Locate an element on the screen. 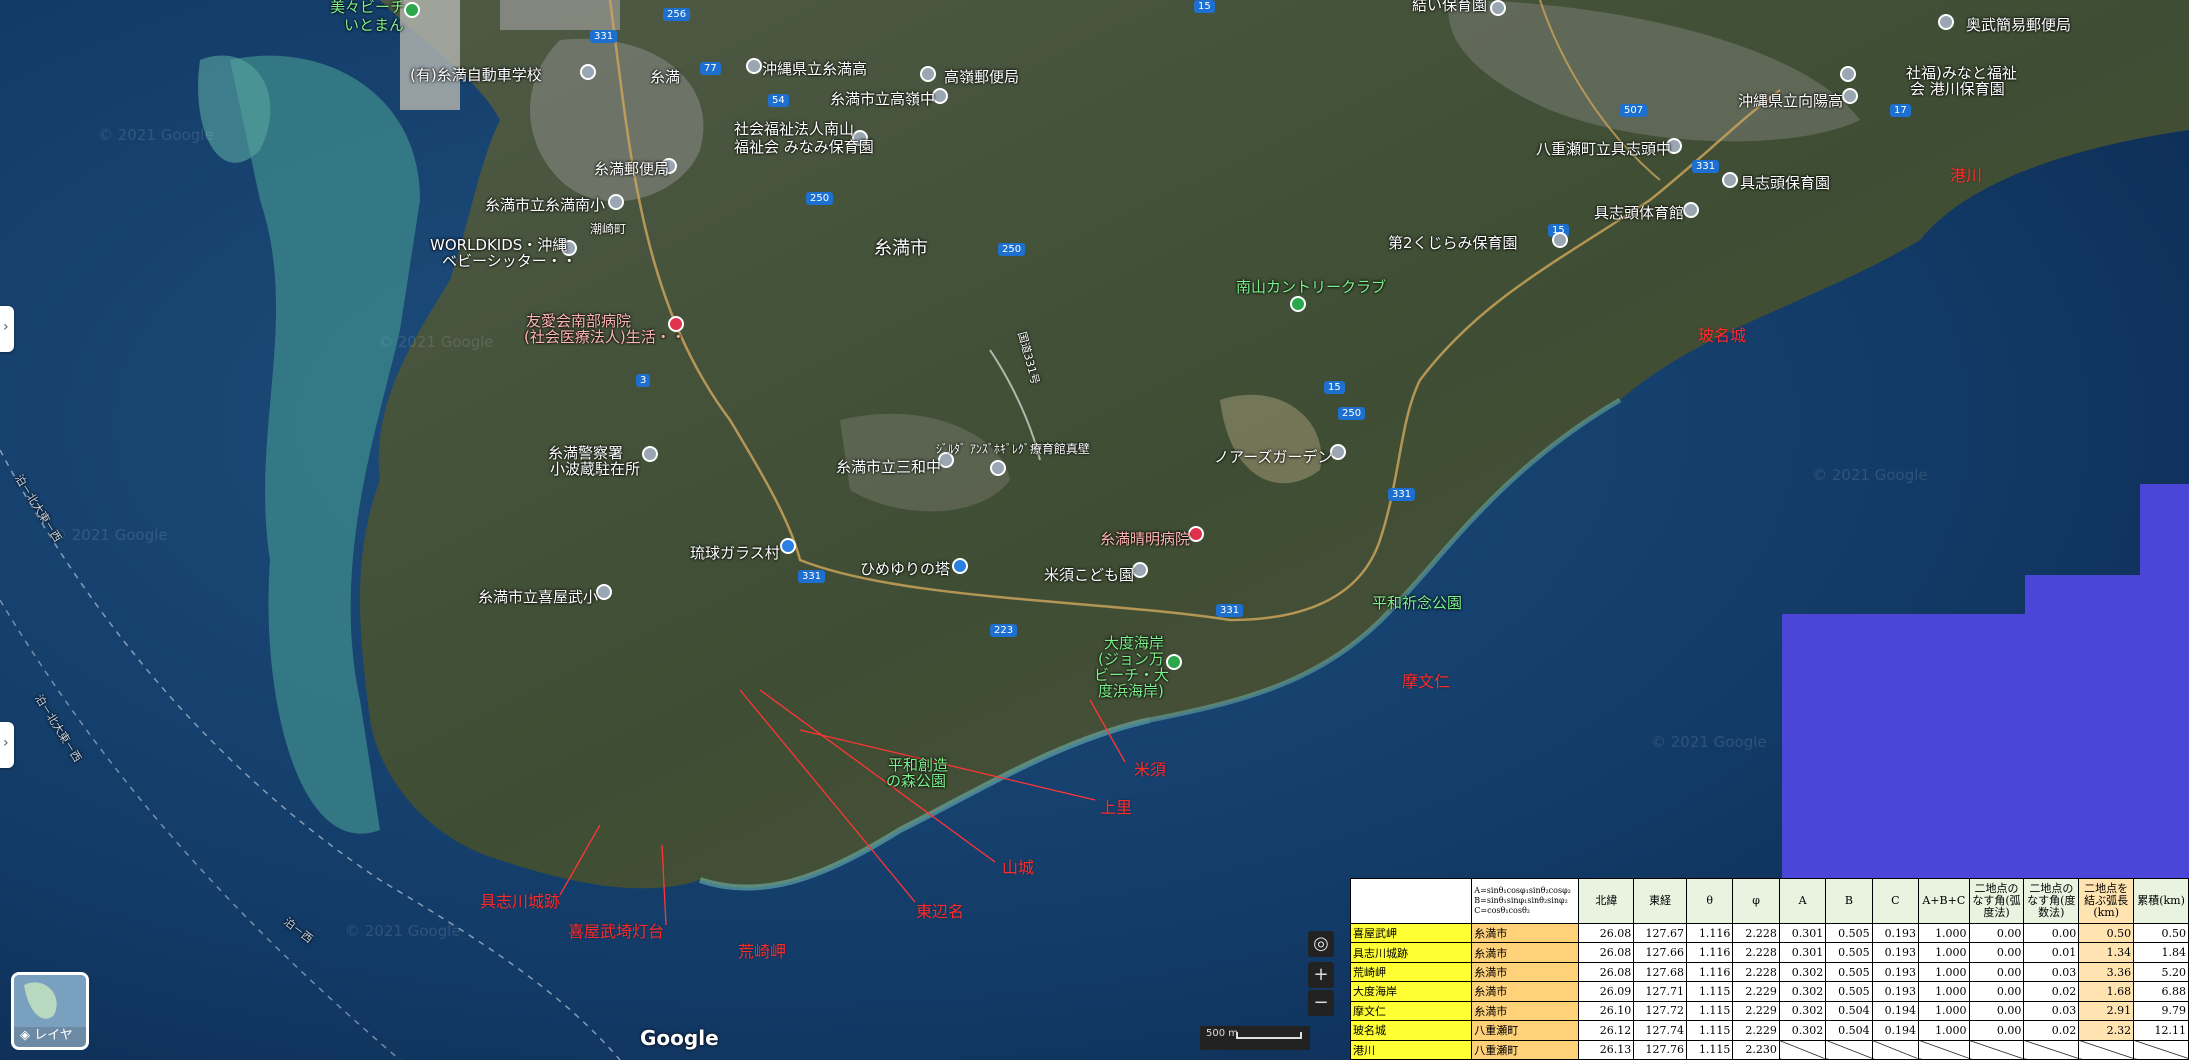  locate-icon: ◎ is located at coordinates (1321, 943).